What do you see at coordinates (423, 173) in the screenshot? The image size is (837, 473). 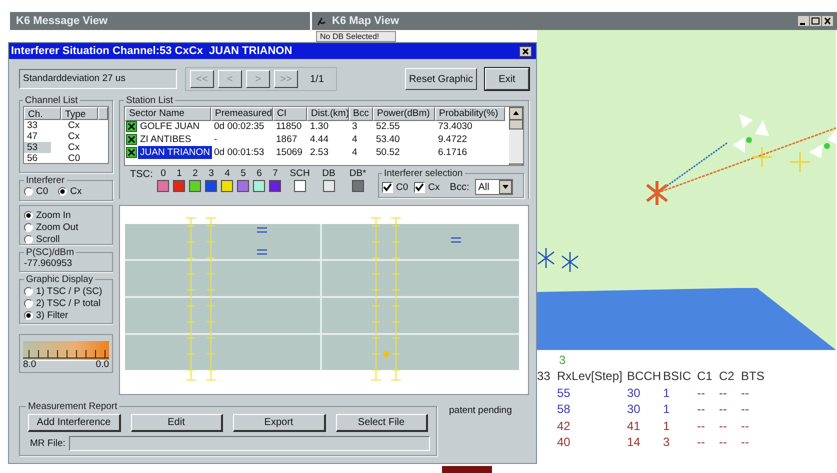 I see `group-label: Interferer selection` at bounding box center [423, 173].